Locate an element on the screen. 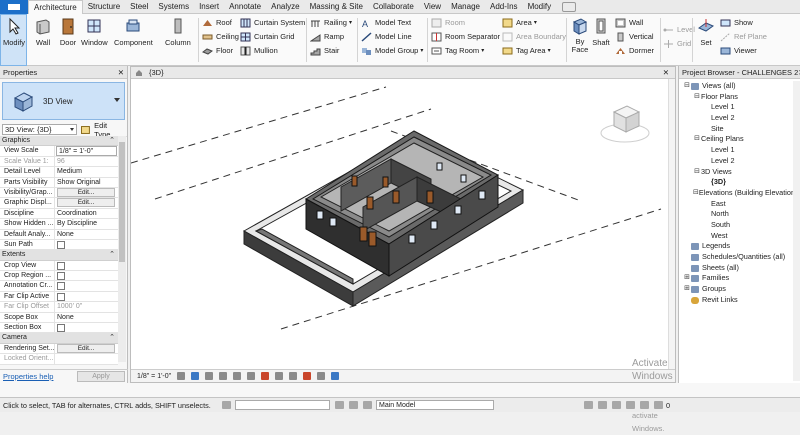 This screenshot has width=800, height=435. property-value: By Discipline is located at coordinates (86, 223).